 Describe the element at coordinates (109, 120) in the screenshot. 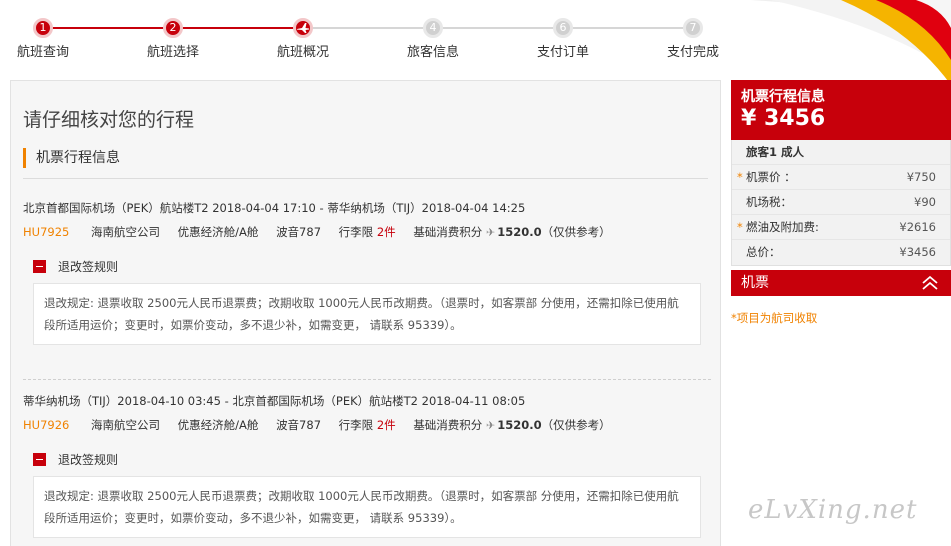

I see `page-title: 请仔细核对您的行程` at that location.